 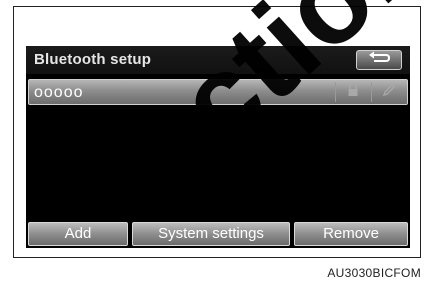 What do you see at coordinates (374, 273) in the screenshot?
I see `figure-code: AU3030BICFOM` at bounding box center [374, 273].